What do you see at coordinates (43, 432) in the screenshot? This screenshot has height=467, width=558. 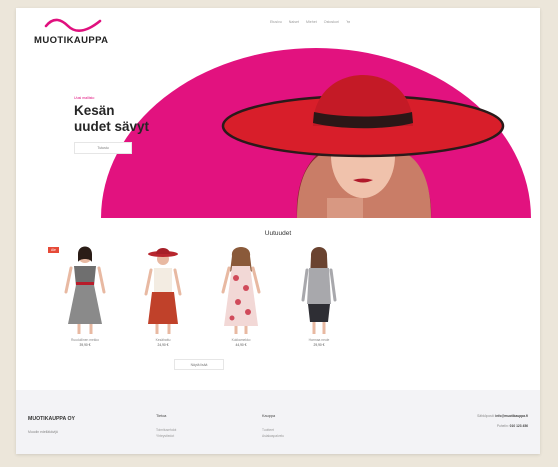 I see `footer-company-tagline: Muodin edelläkävijä` at bounding box center [43, 432].